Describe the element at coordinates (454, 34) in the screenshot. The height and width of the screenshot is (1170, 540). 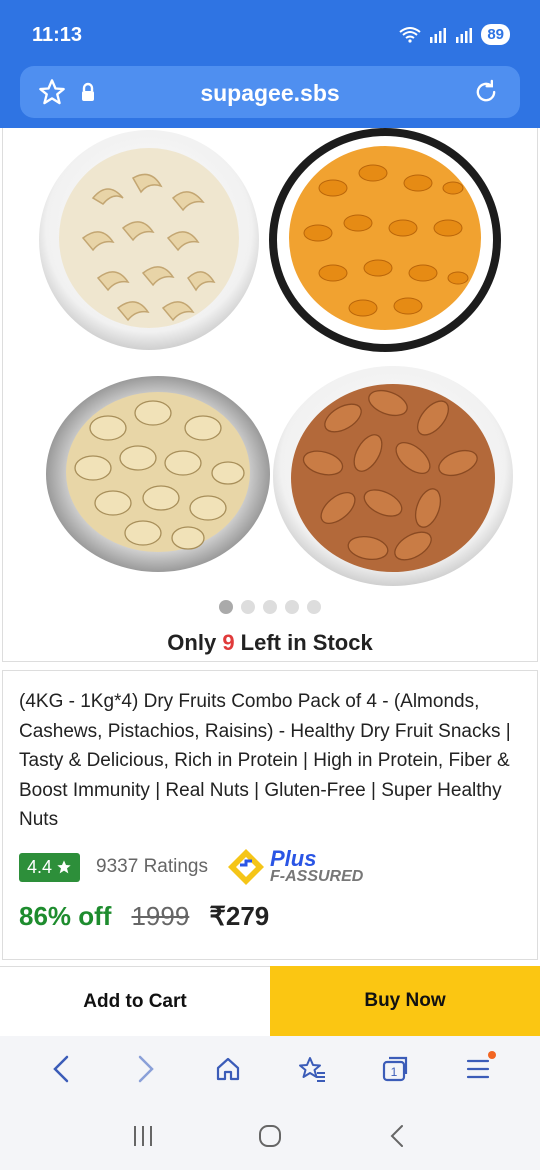
I see `system-icons: 89` at that location.